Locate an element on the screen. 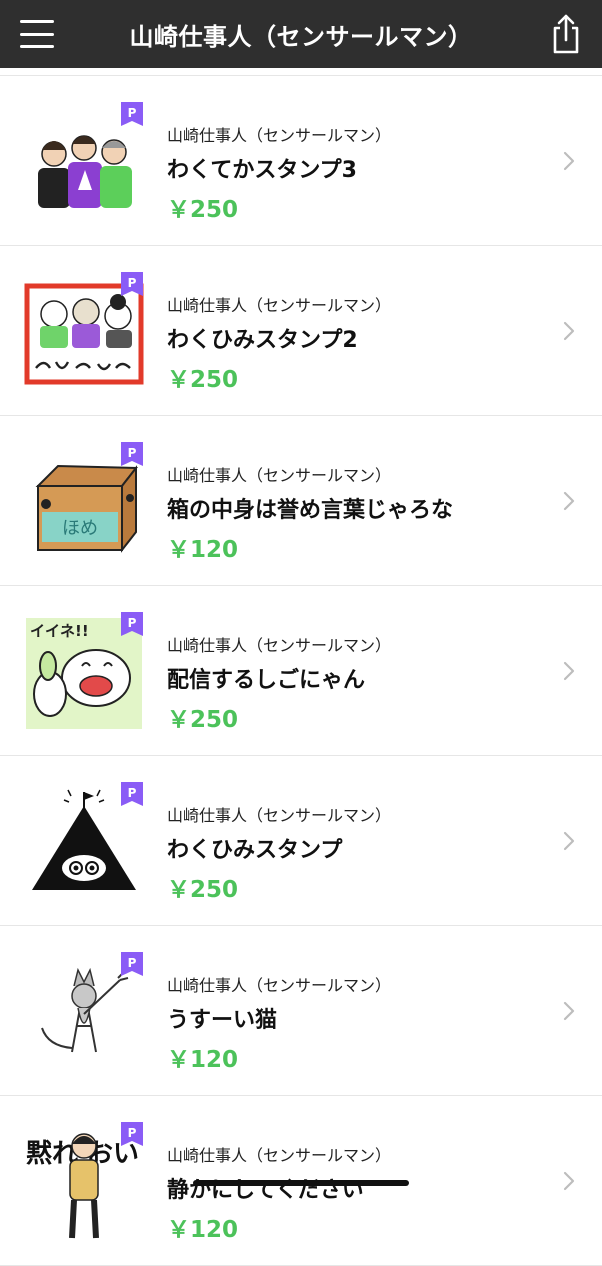  product-name: 箱の中身は誉め言葉じゃろな is located at coordinates (310, 510).